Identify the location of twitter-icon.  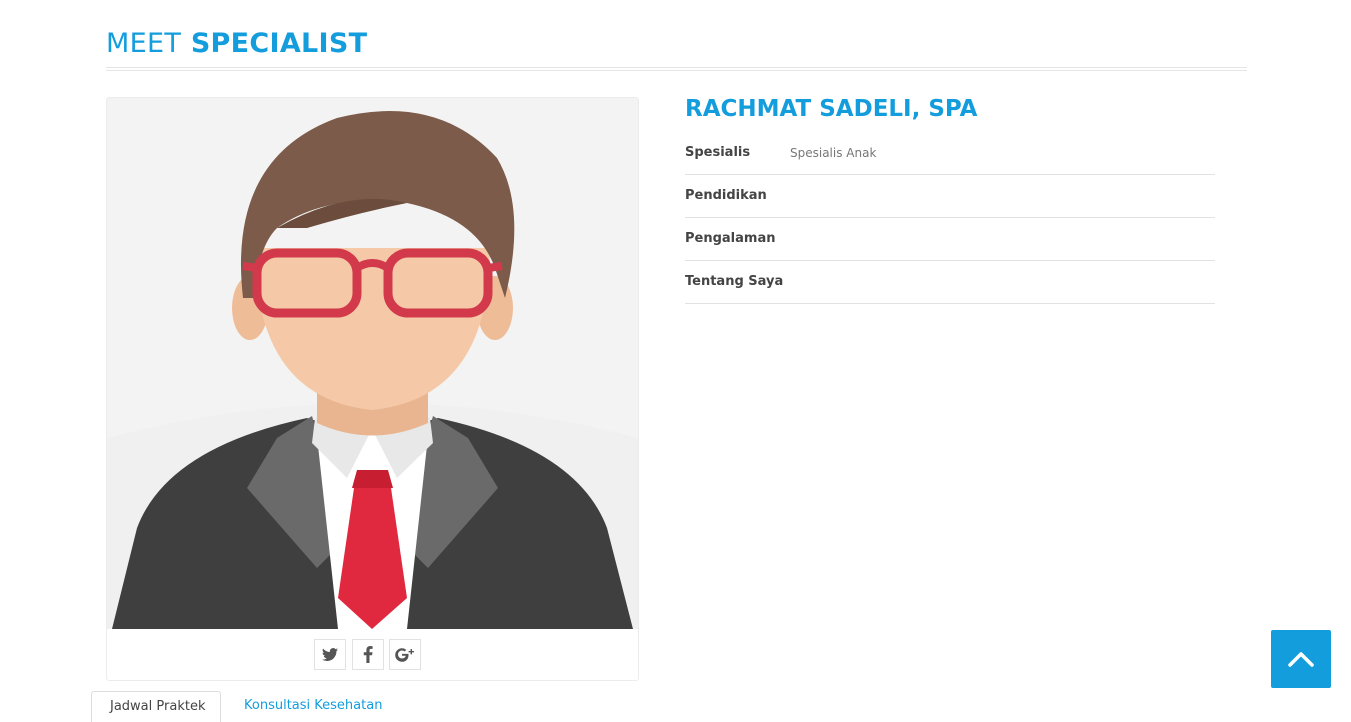
(330, 654).